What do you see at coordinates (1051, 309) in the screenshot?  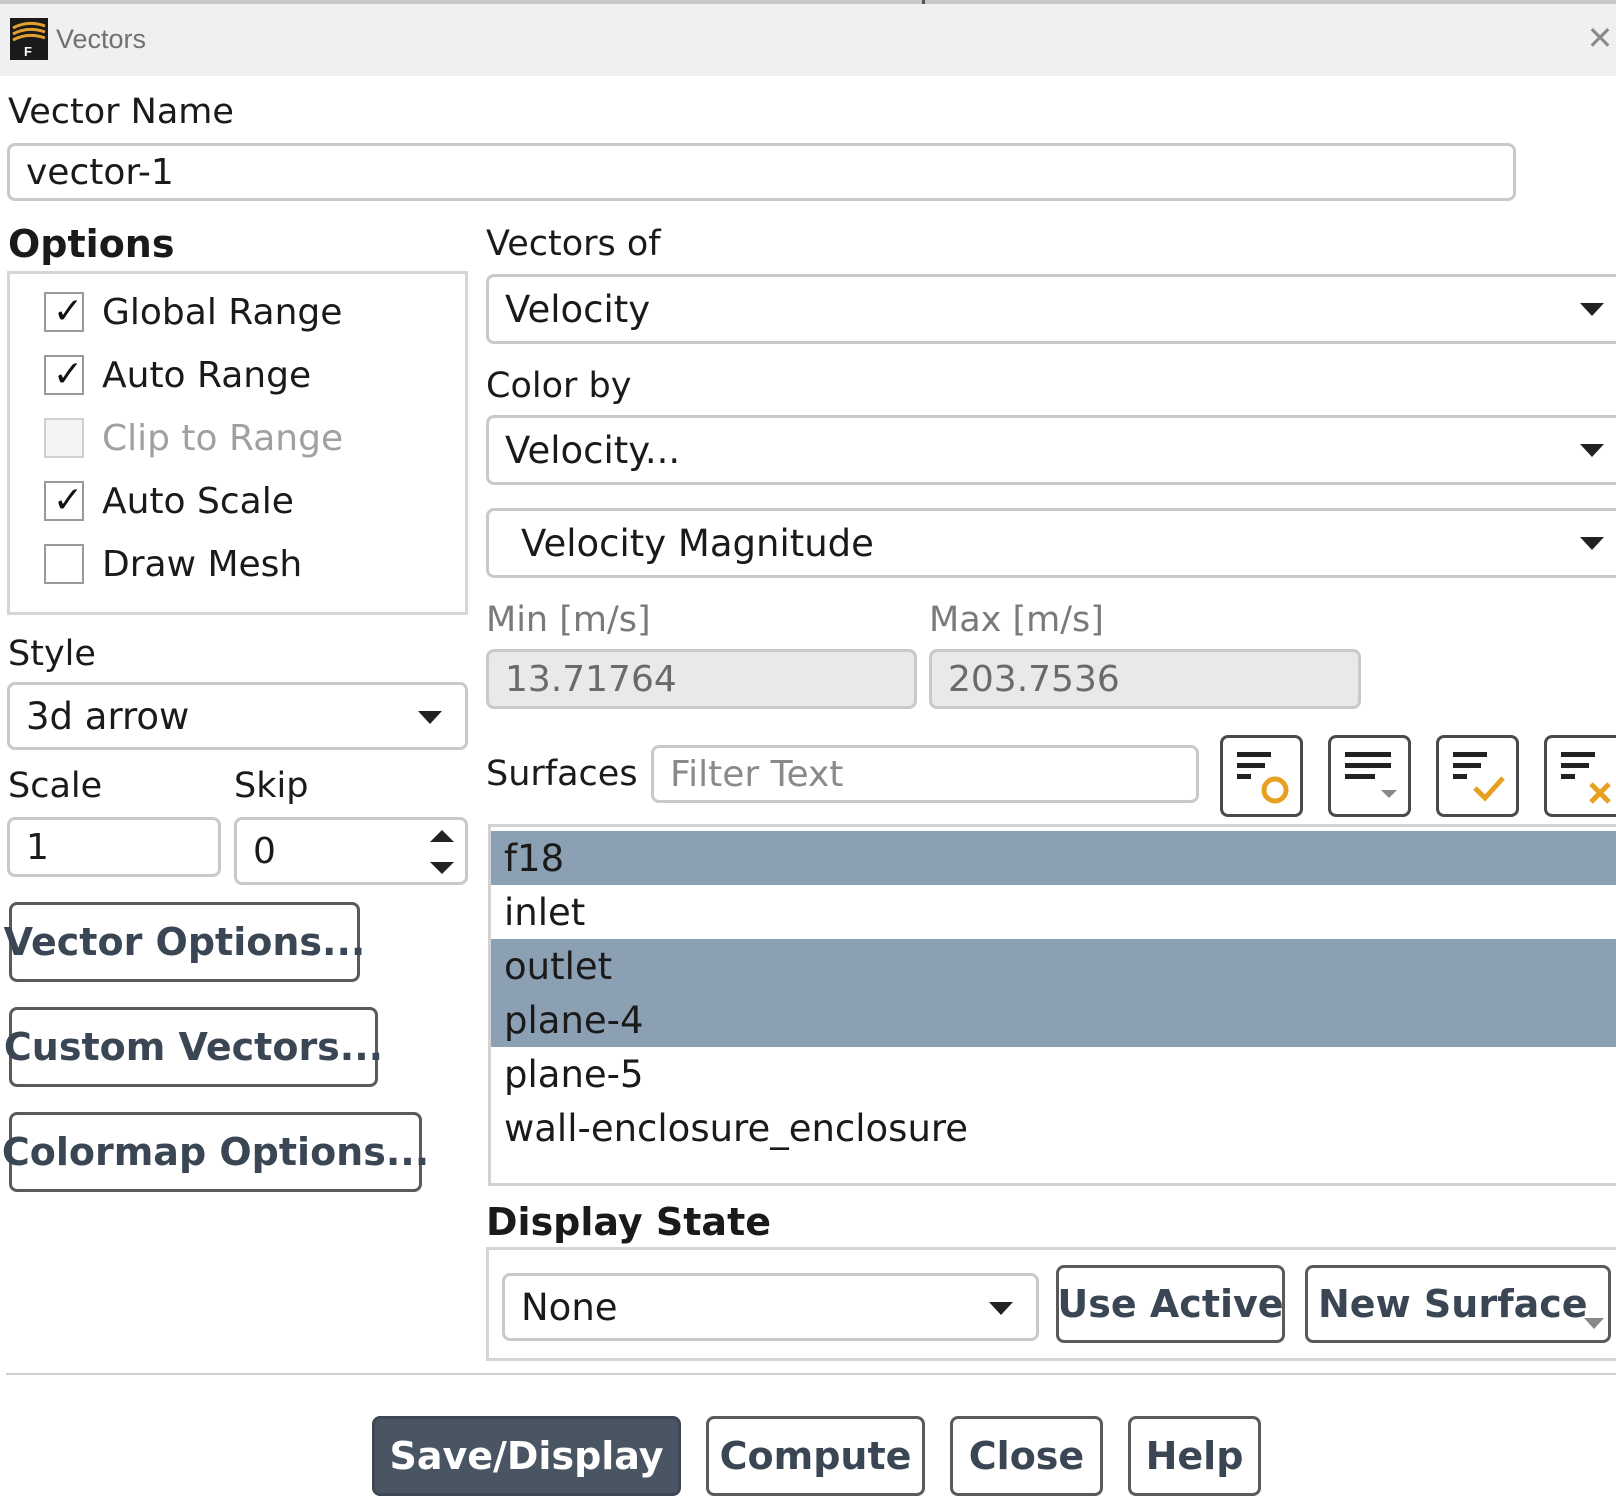 I see `vectors-of-dropdown: Velocity` at bounding box center [1051, 309].